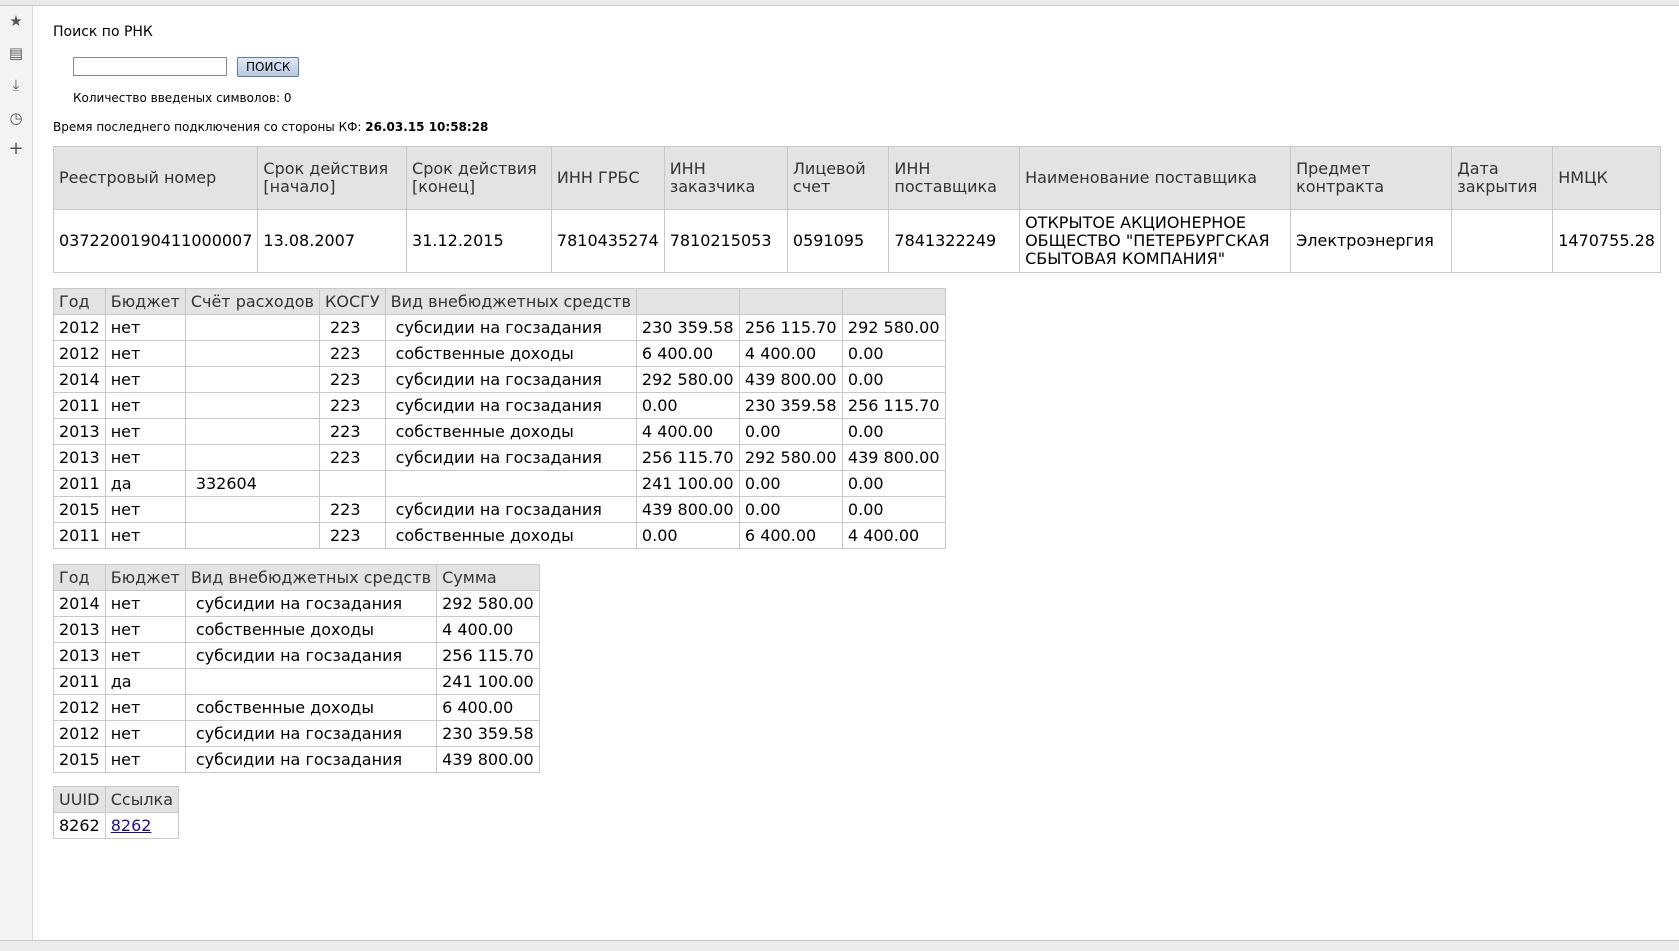  I want to click on table-row: 2015 нет субсидии на госзадания 439 800.00, so click(296, 759).